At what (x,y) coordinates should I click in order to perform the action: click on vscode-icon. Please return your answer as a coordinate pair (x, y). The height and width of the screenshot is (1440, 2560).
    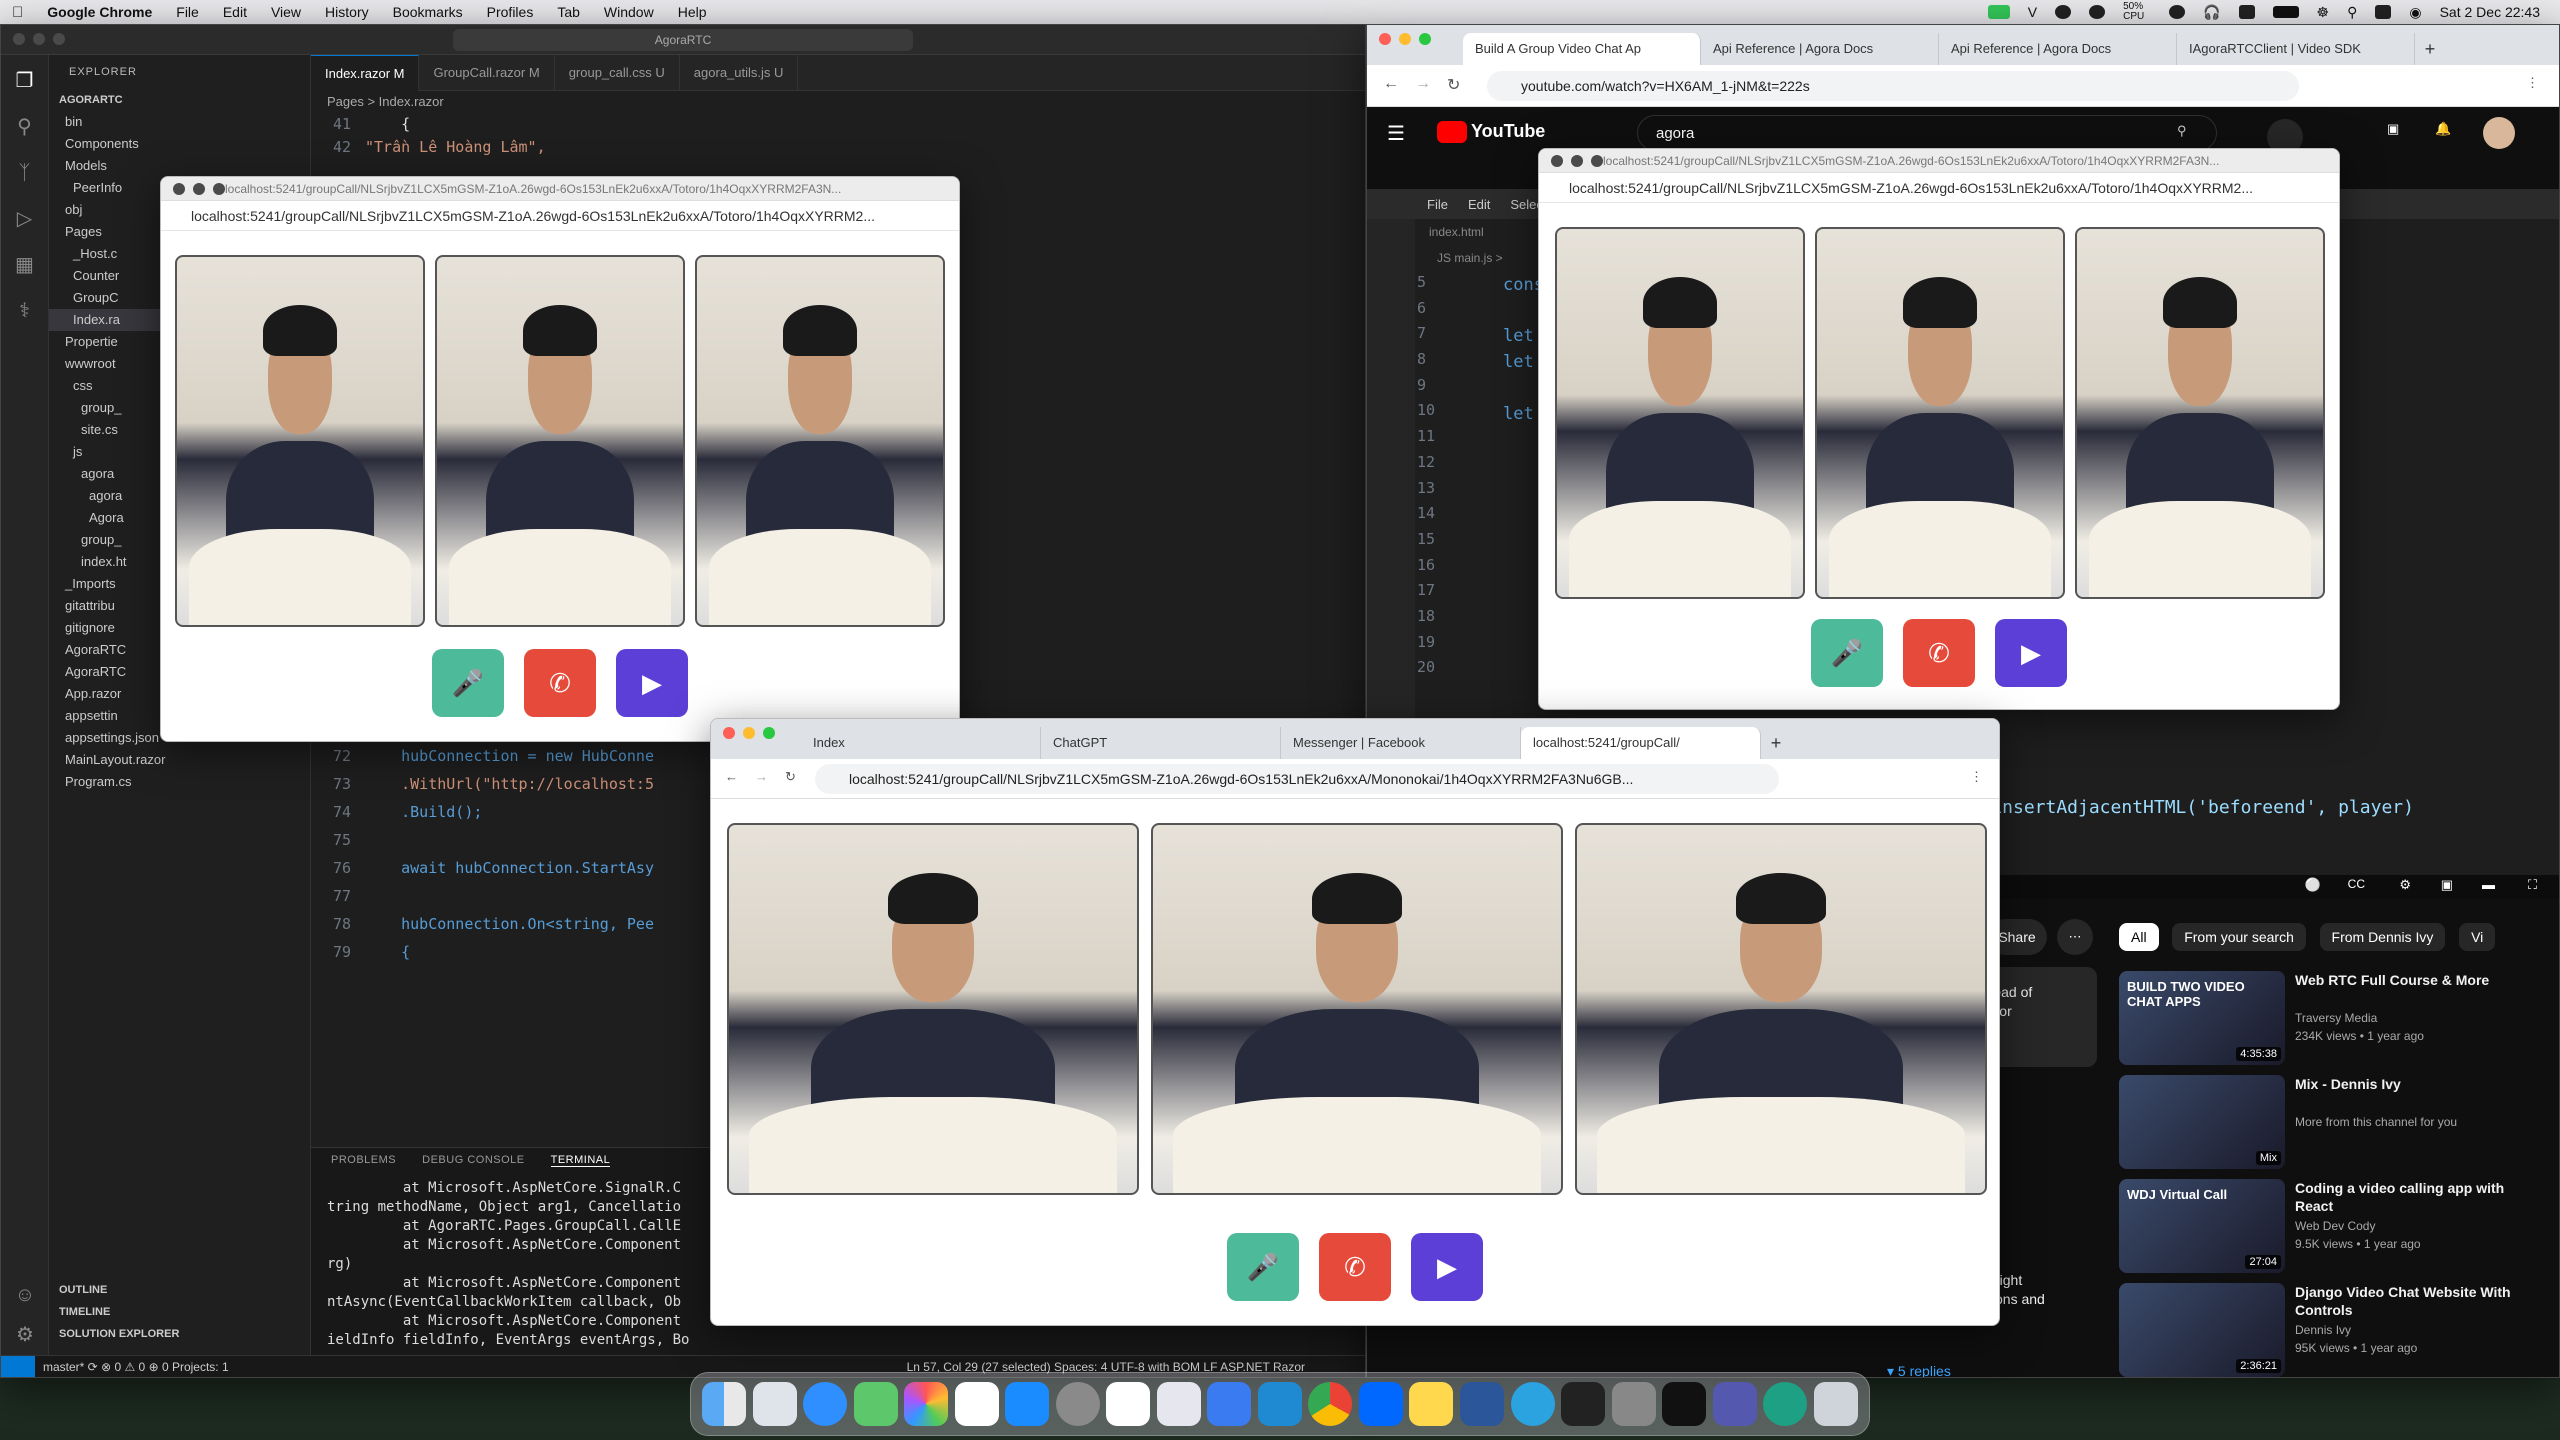
    Looking at the image, I should click on (1279, 1404).